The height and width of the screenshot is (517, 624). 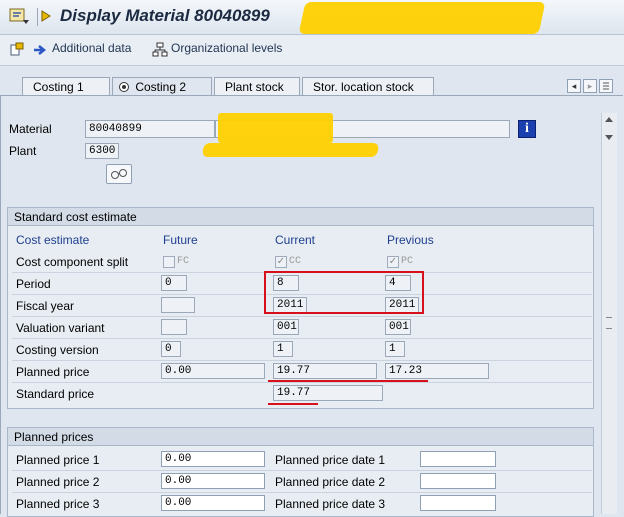 I want to click on org-levels-icon, so click(x=160, y=50).